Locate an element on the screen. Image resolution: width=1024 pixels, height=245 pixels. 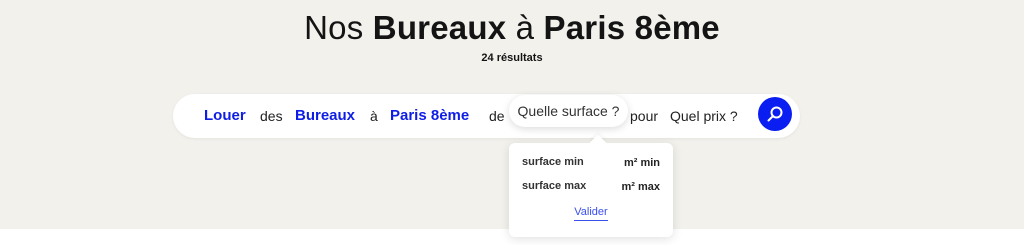
connector-pour: pour is located at coordinates (644, 116).